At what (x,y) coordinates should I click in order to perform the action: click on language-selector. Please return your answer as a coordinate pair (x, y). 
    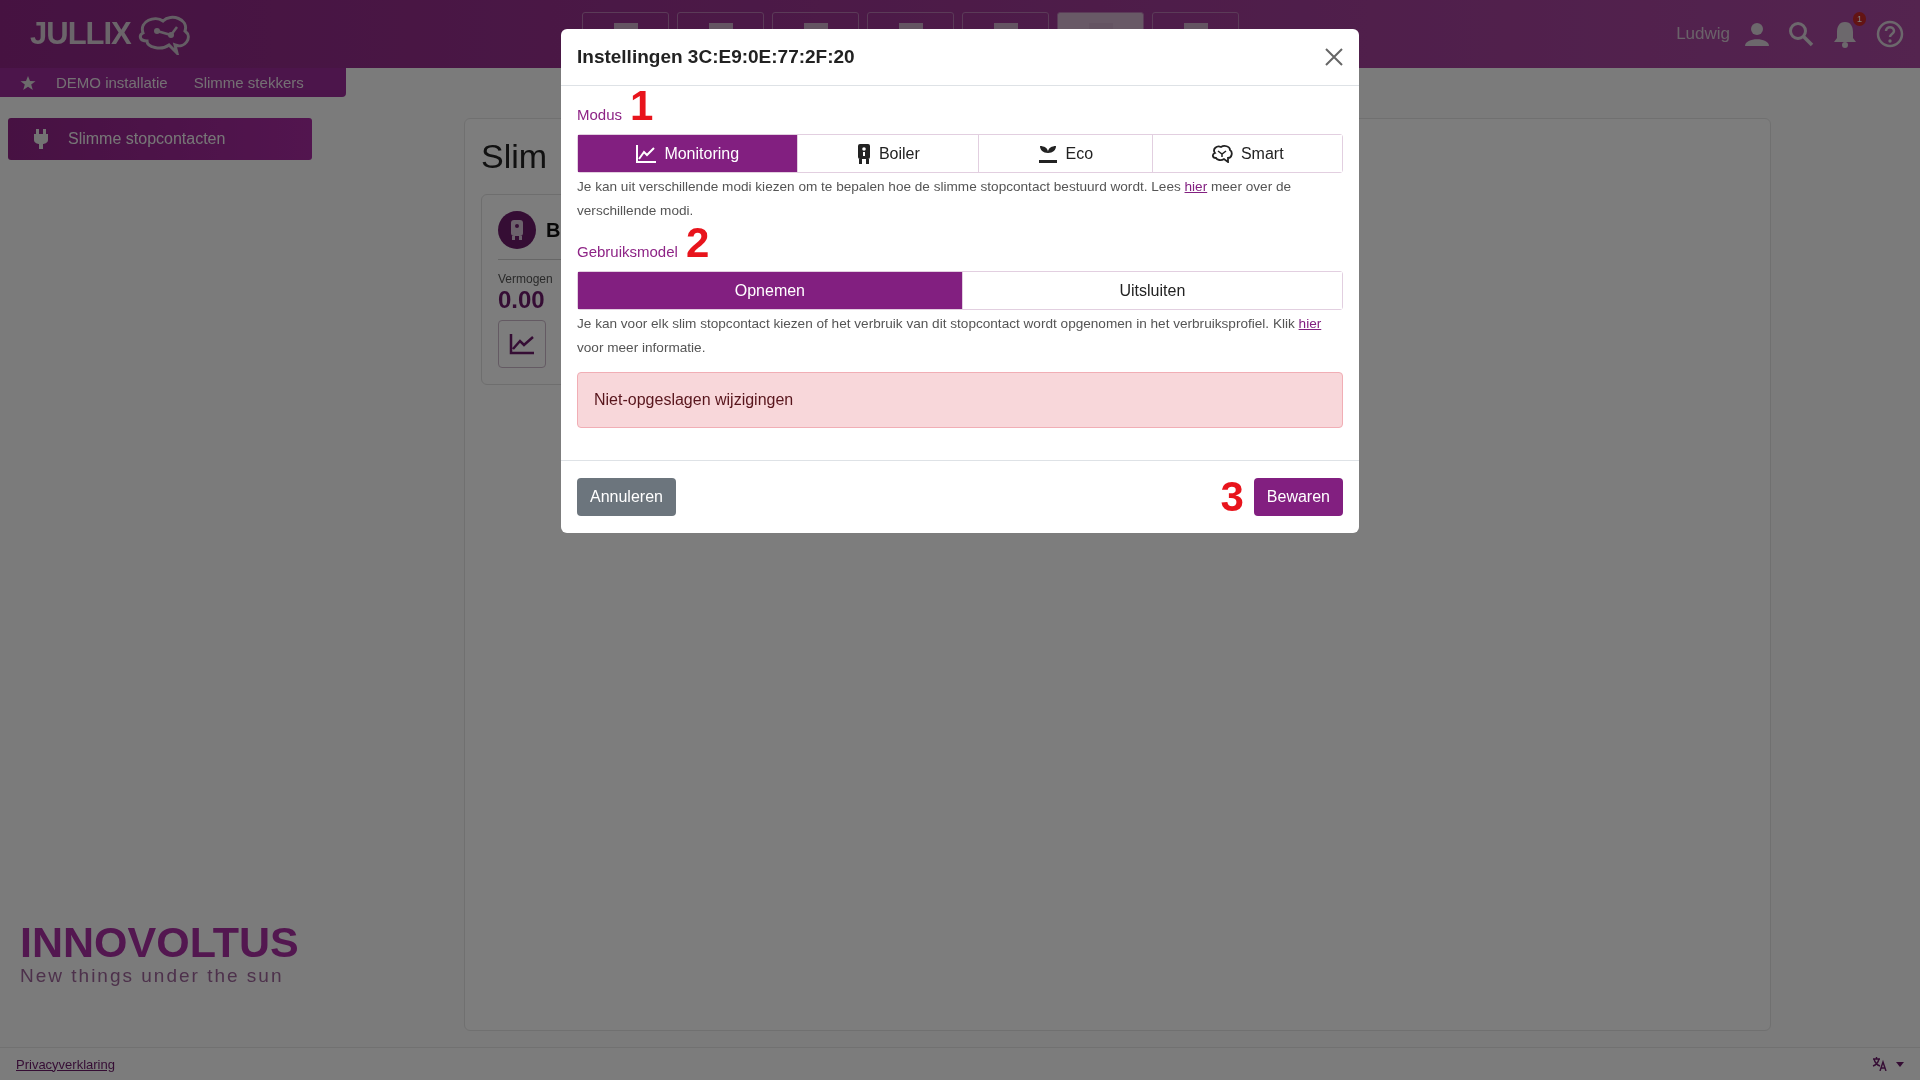
    Looking at the image, I should click on (1888, 1064).